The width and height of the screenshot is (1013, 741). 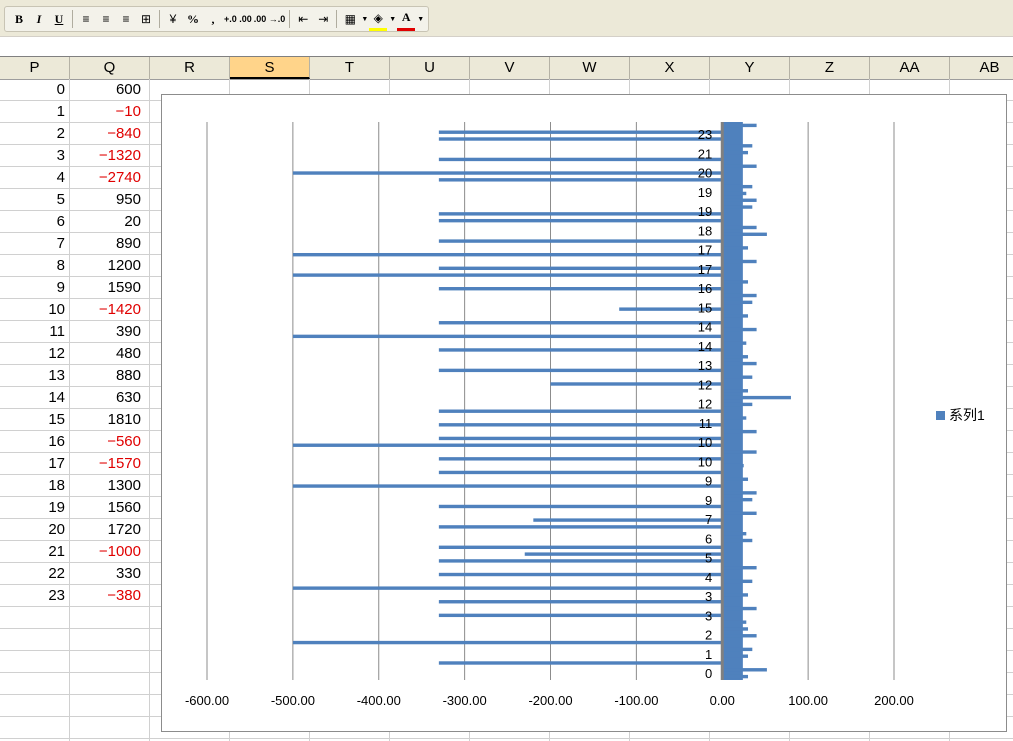 What do you see at coordinates (110, 442) in the screenshot?
I see `cell-q: −560` at bounding box center [110, 442].